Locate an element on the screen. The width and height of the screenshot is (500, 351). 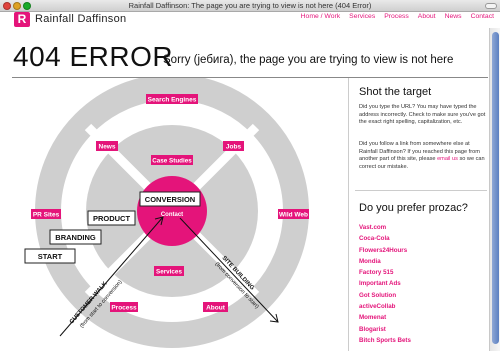
tag-jobs: Jobs is located at coordinates (233, 146).